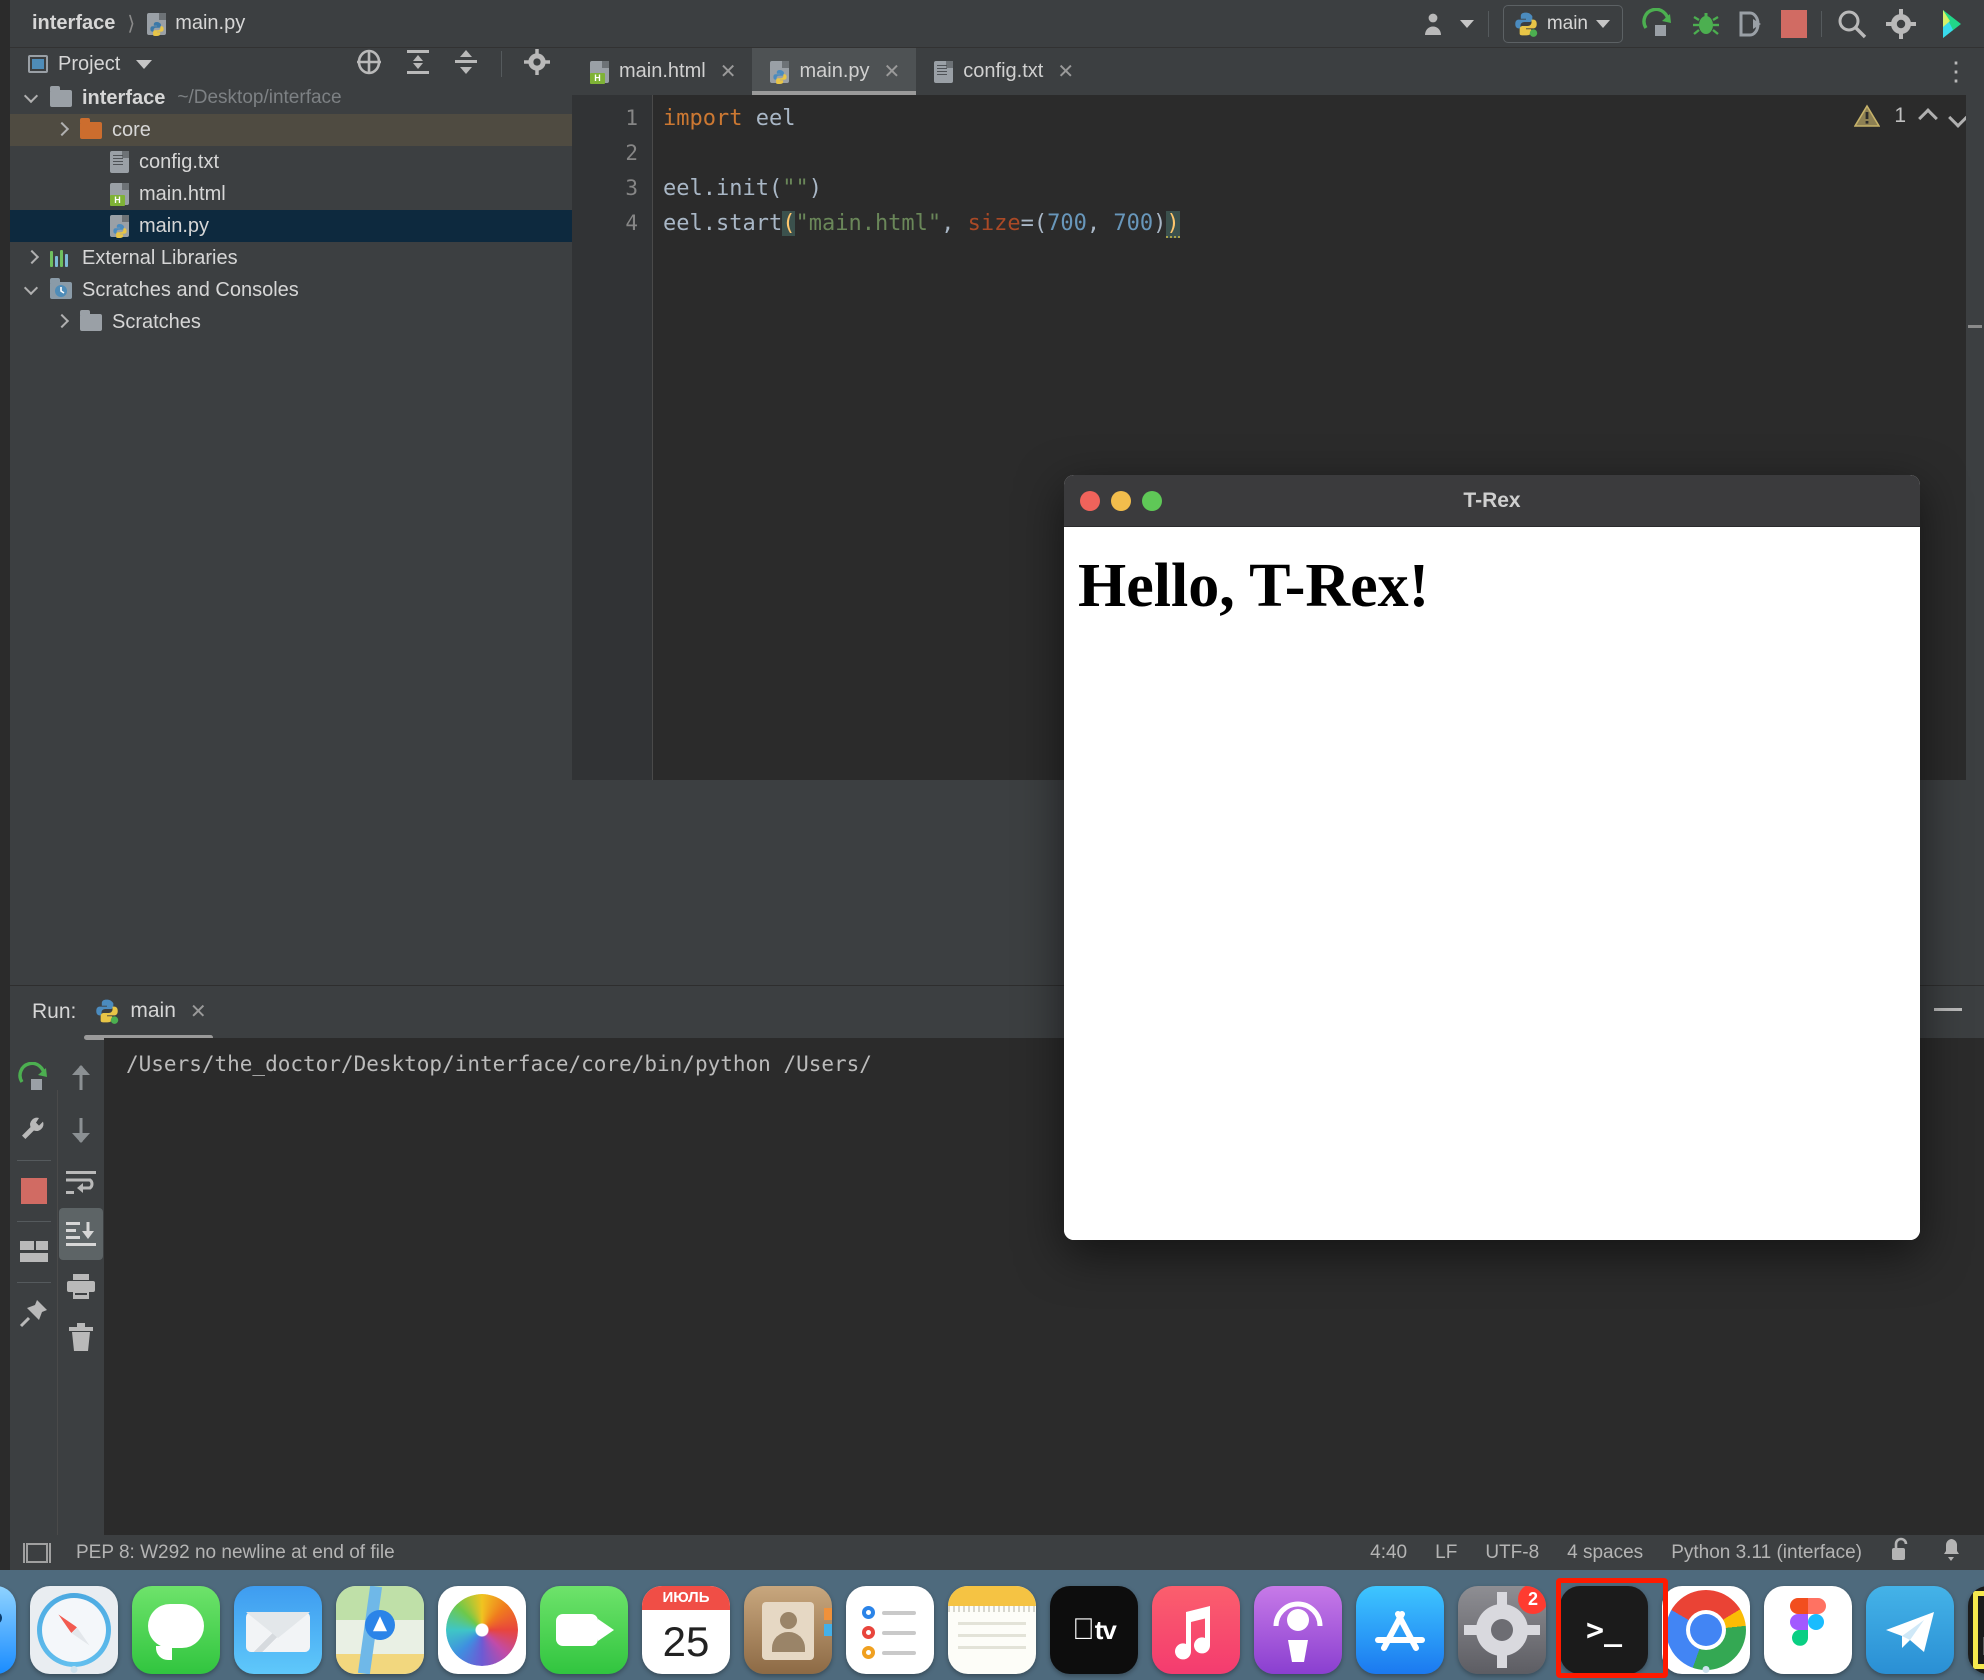  Describe the element at coordinates (418, 64) in the screenshot. I see `expand-all-icon` at that location.